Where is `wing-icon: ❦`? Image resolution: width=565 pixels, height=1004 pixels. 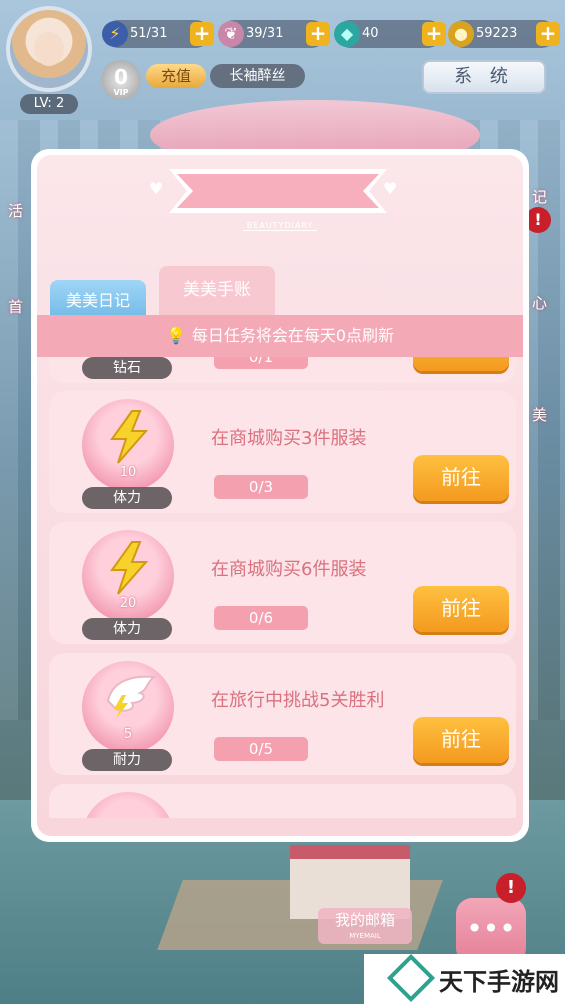 wing-icon: ❦ is located at coordinates (231, 34).